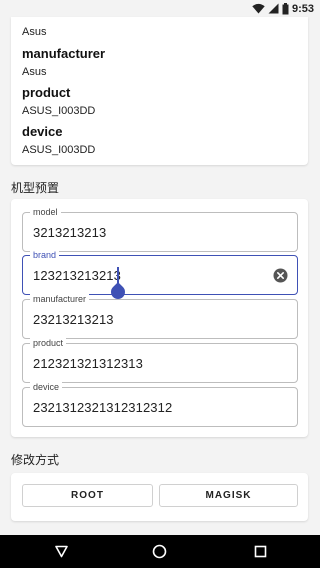 The image size is (320, 568). Describe the element at coordinates (273, 8) in the screenshot. I see `signal-icon` at that location.